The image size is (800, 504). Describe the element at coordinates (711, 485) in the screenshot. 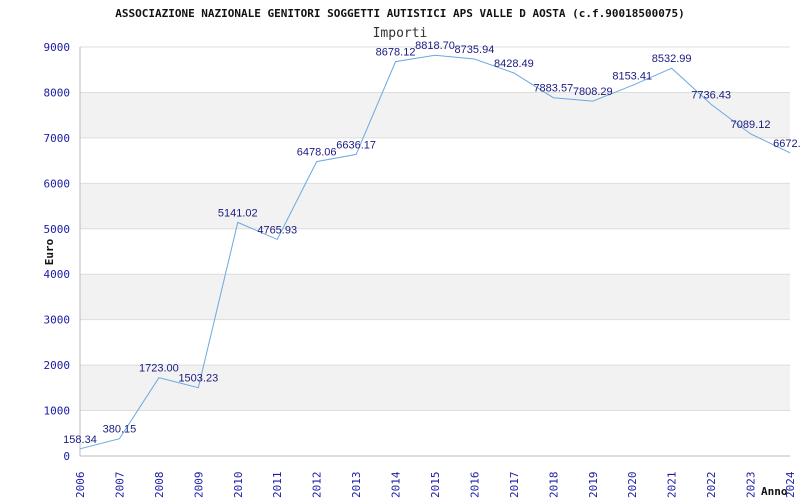

I see `x-tick-label: 2022` at that location.